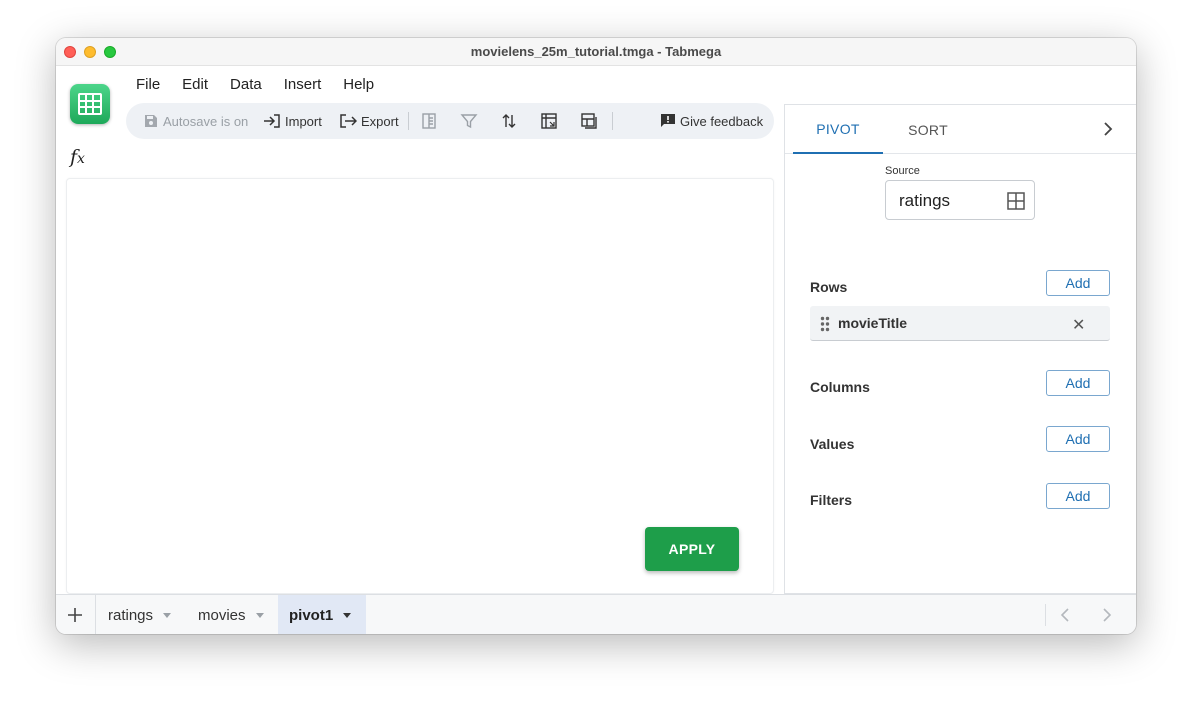  I want to click on columns-button, so click(429, 121).